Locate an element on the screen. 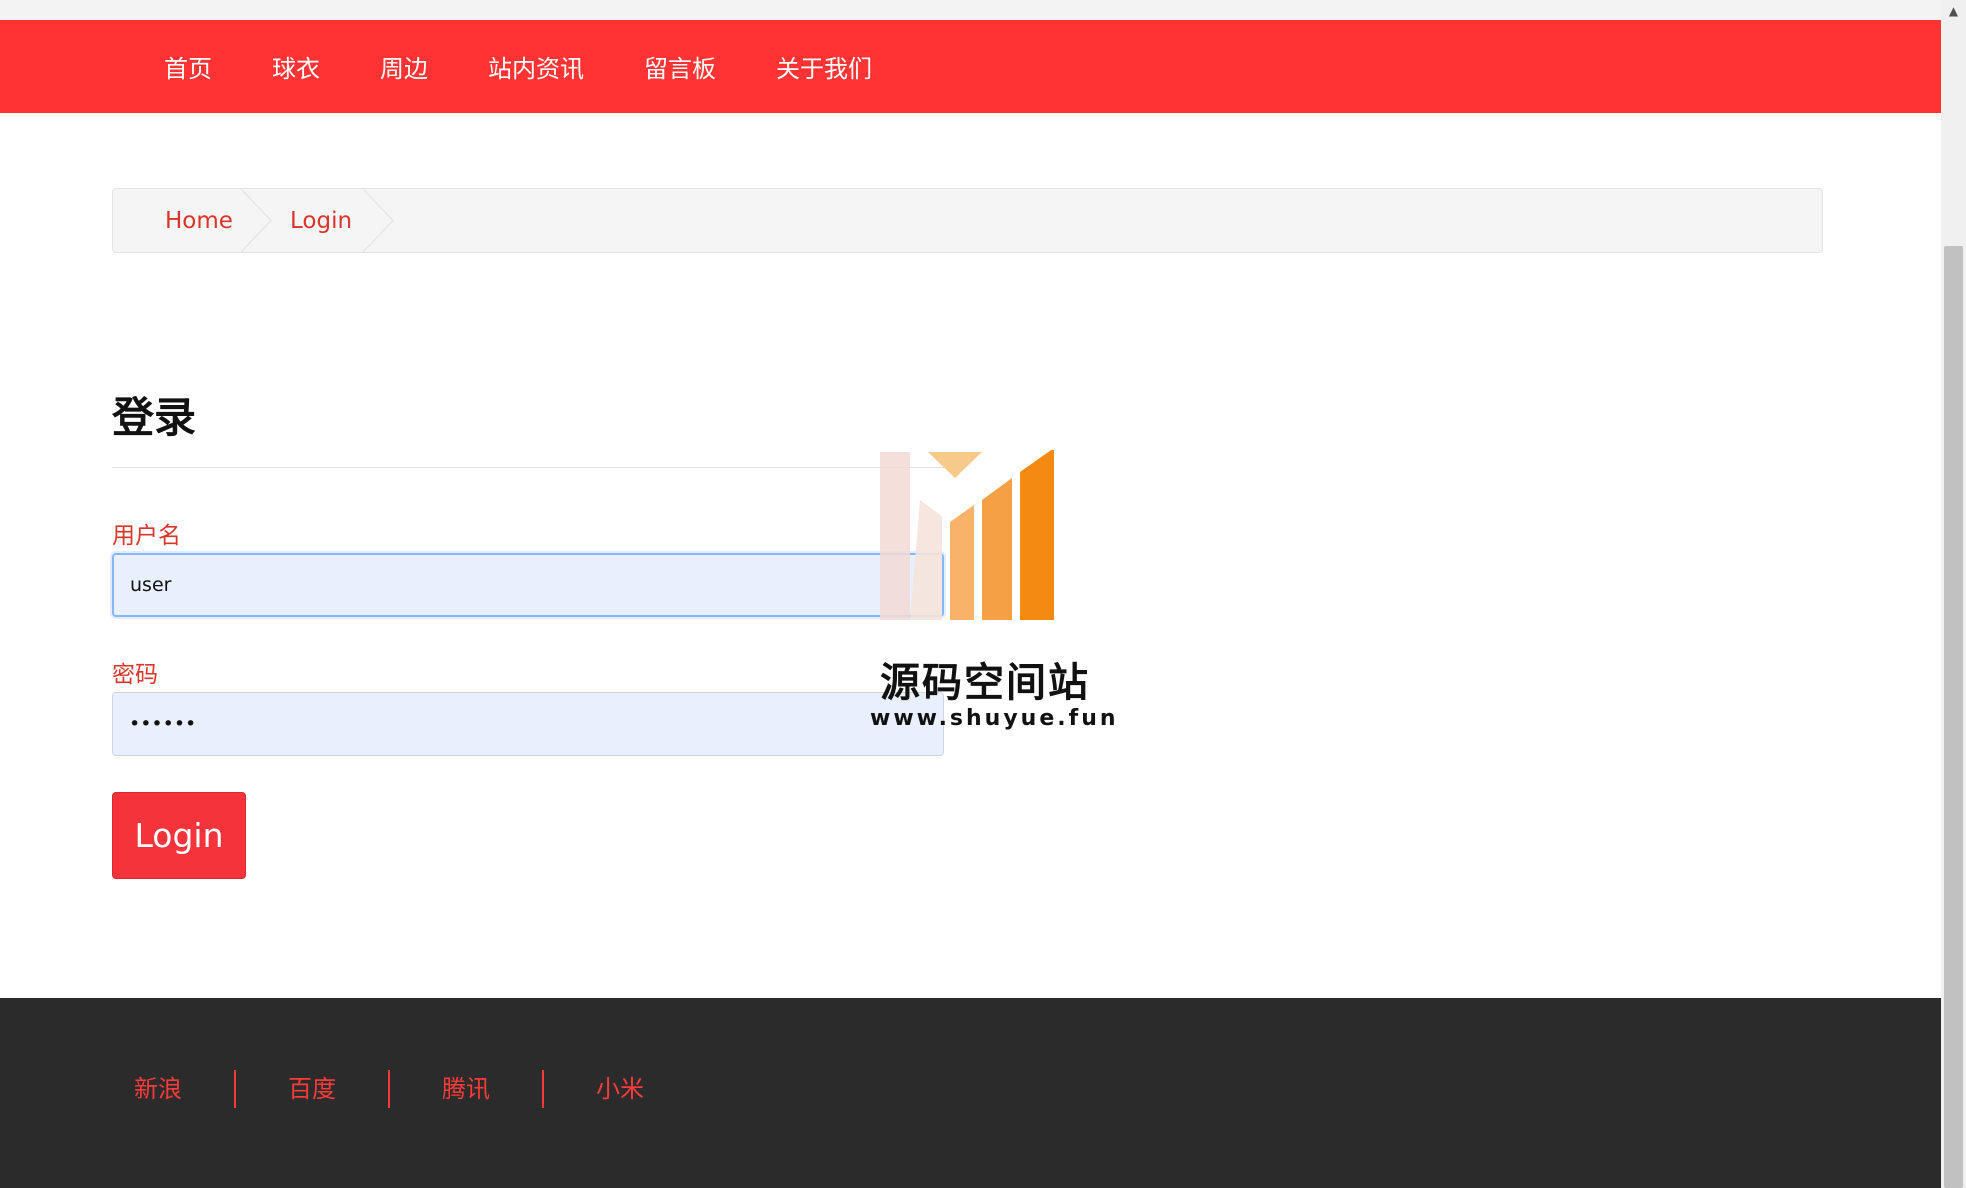  footer-link-baidu: 百度 is located at coordinates (312, 1089).